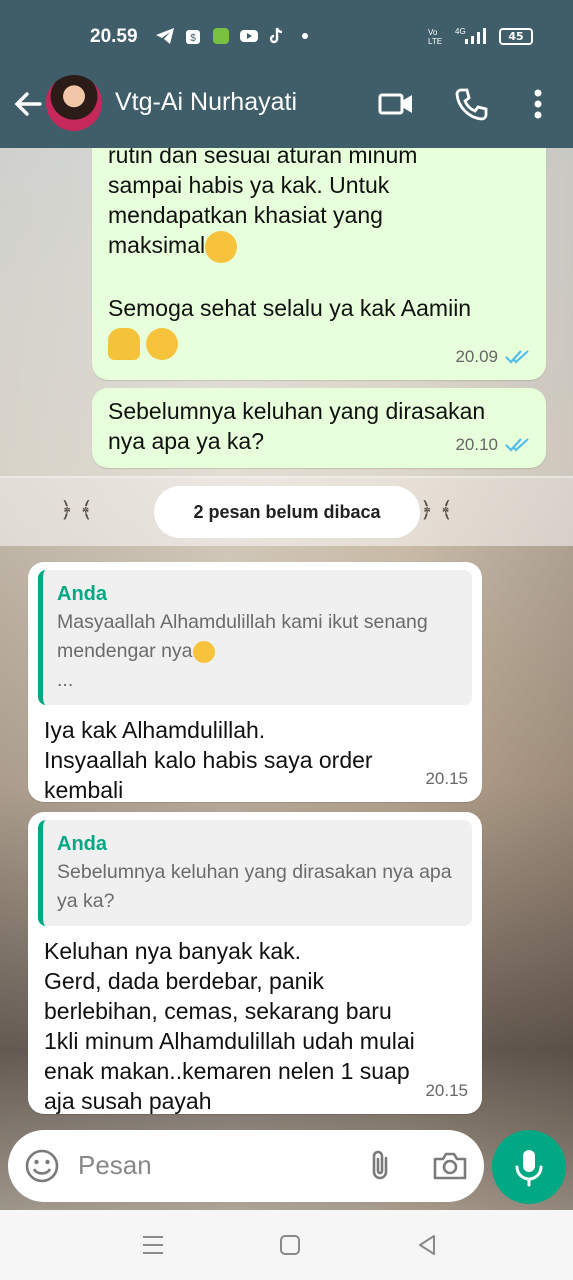  Describe the element at coordinates (539, 104) in the screenshot. I see `more-vert-icon` at that location.